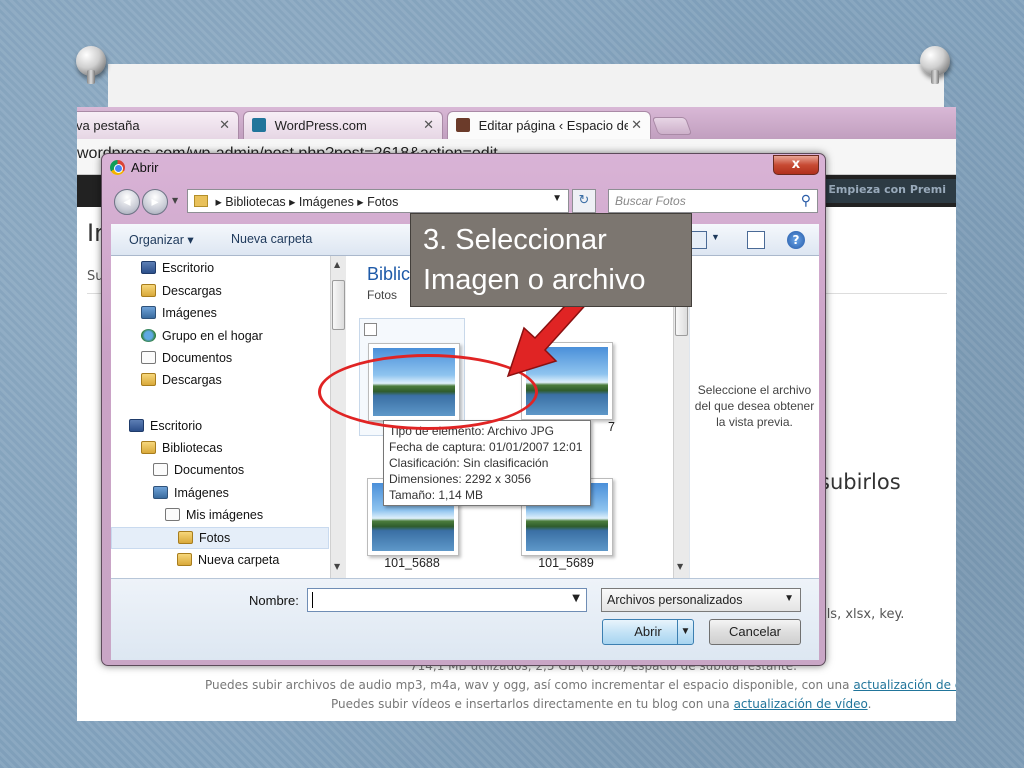 Image resolution: width=1024 pixels, height=768 pixels. Describe the element at coordinates (549, 334) in the screenshot. I see `red-arrow-icon` at that location.